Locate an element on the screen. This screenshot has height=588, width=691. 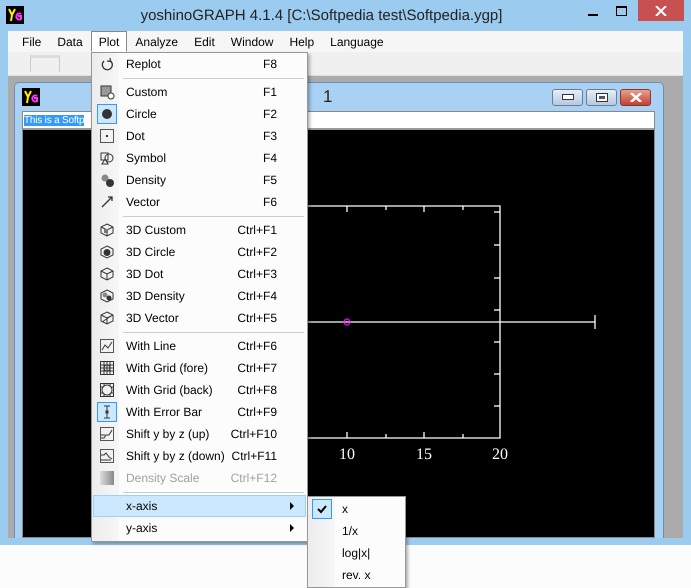
menu-item: 3D Circle Ctrl+F2 is located at coordinates (199, 252).